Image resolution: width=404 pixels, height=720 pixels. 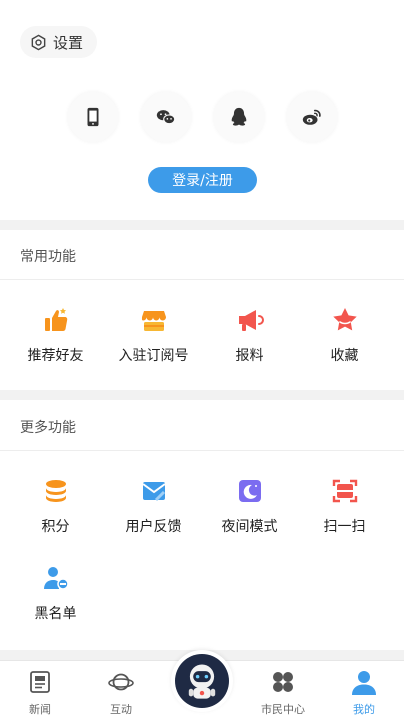 I want to click on tab-news-label: 新闻, so click(x=40, y=709).